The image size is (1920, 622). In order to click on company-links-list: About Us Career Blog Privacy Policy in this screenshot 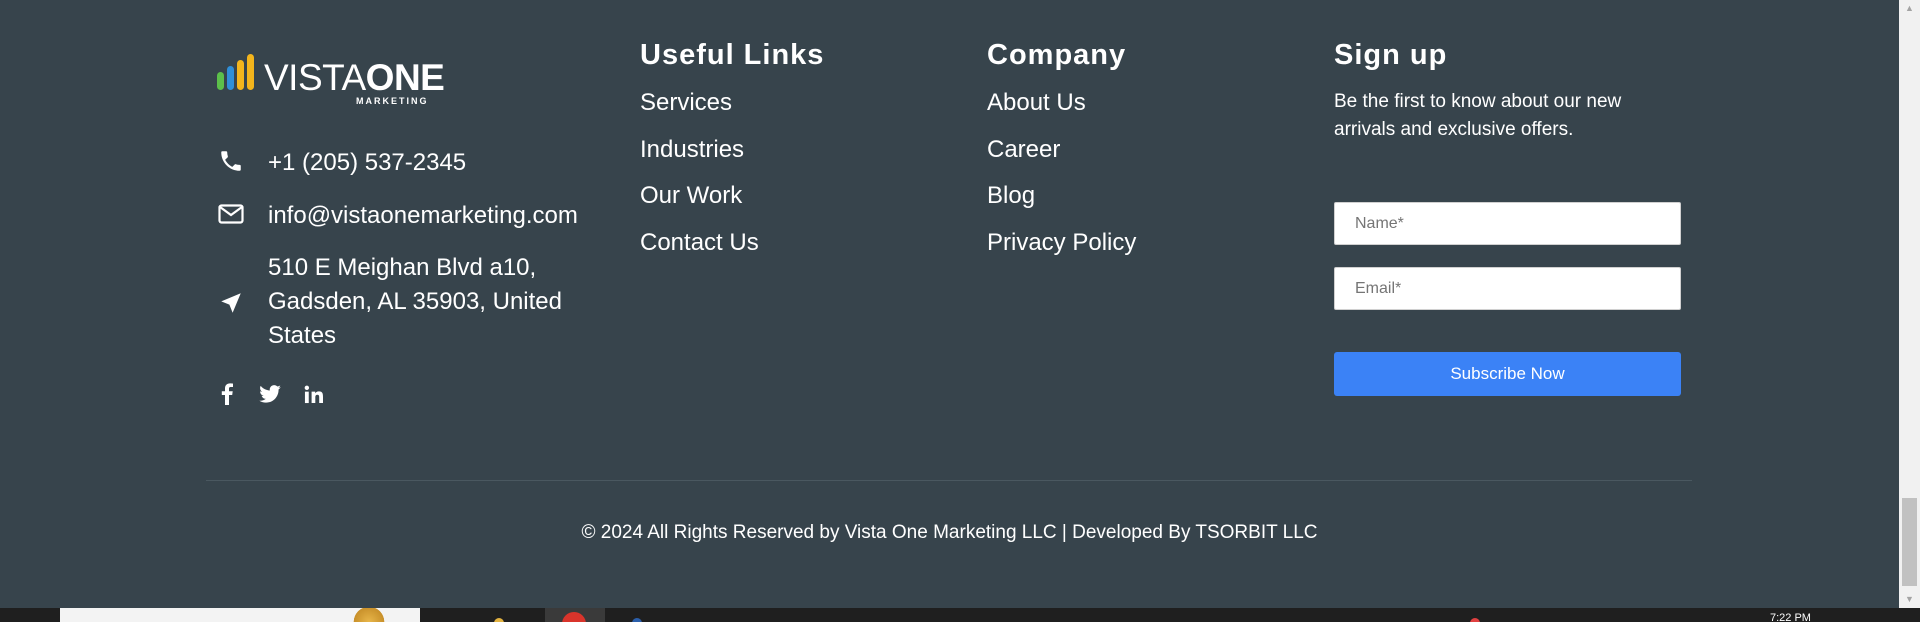, I will do `click(1061, 179)`.